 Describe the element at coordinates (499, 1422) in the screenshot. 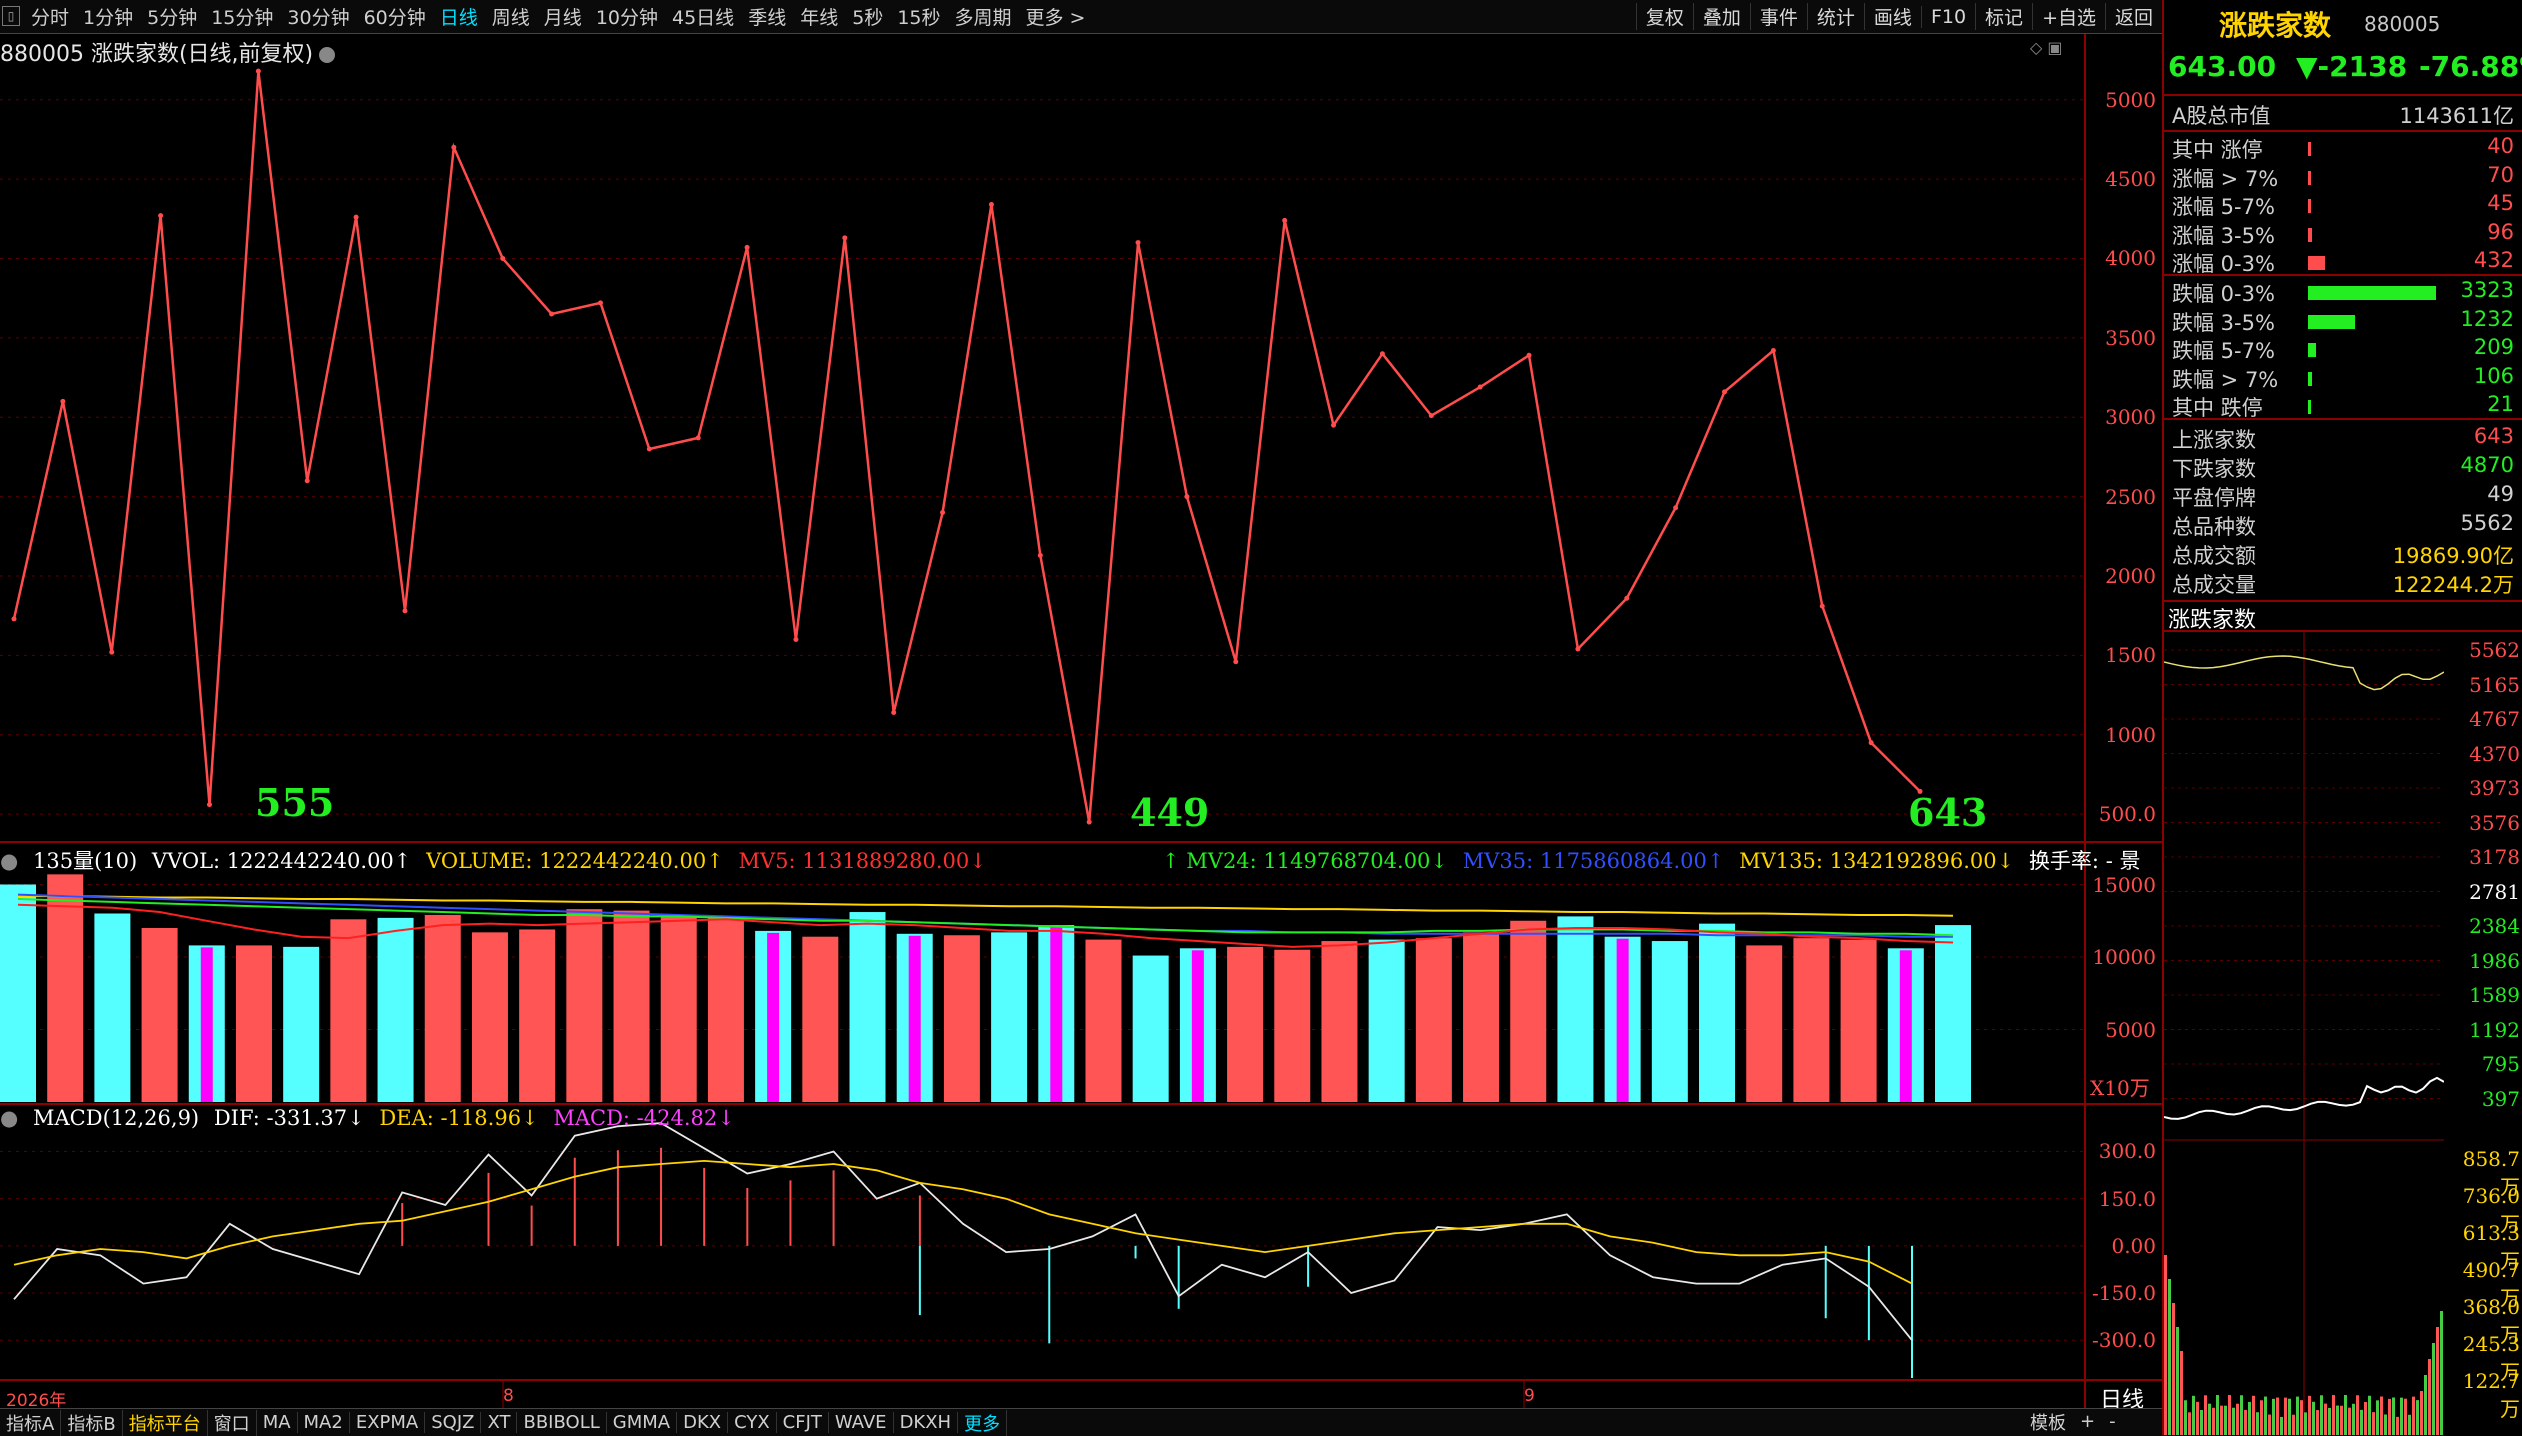

I see `indicator-tab-8: XT` at that location.